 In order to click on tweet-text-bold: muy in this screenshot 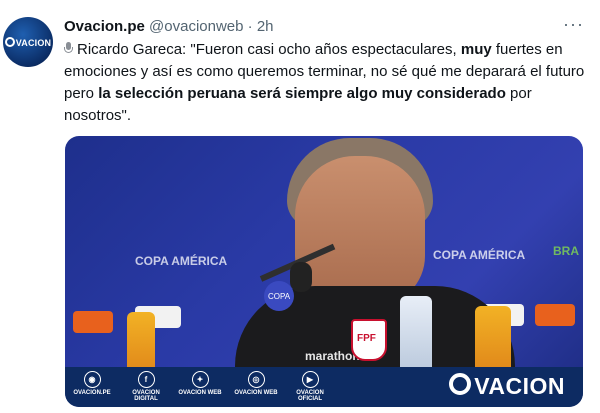, I will do `click(476, 49)`.